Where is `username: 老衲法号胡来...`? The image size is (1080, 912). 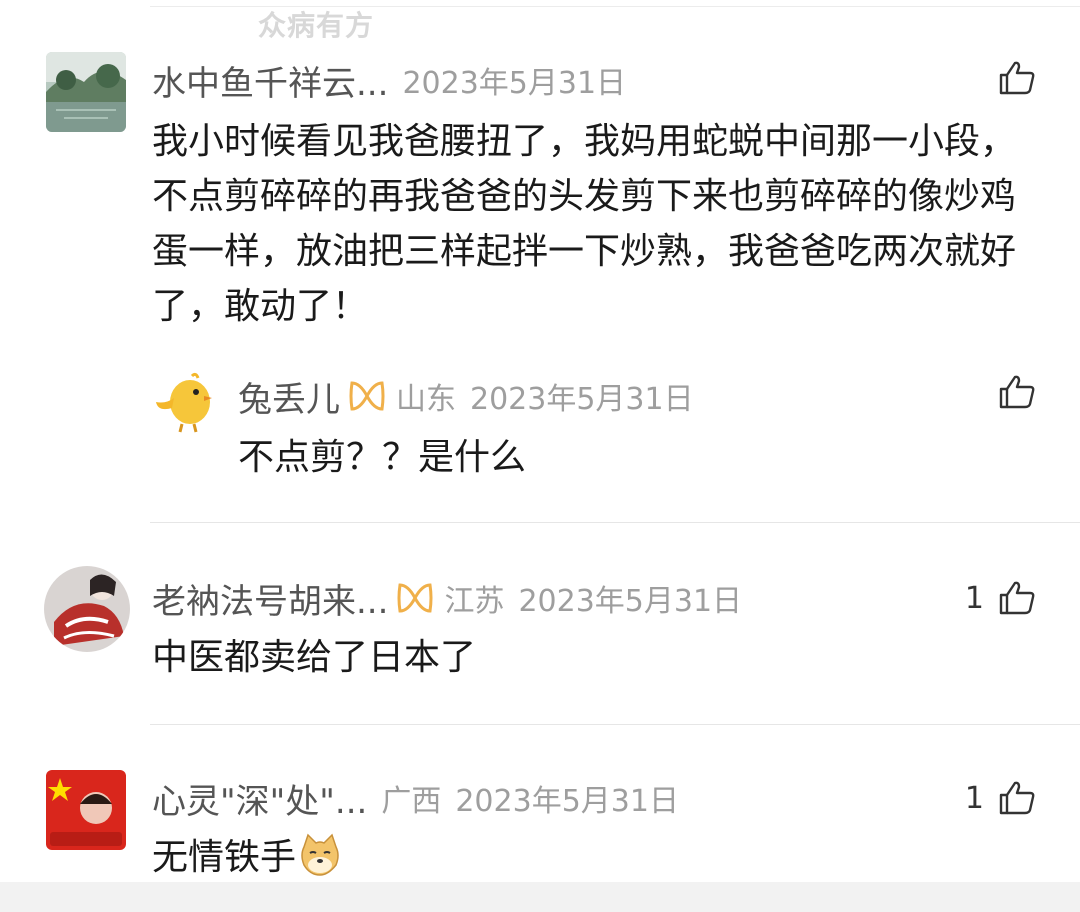 username: 老衲法号胡来... is located at coordinates (270, 598).